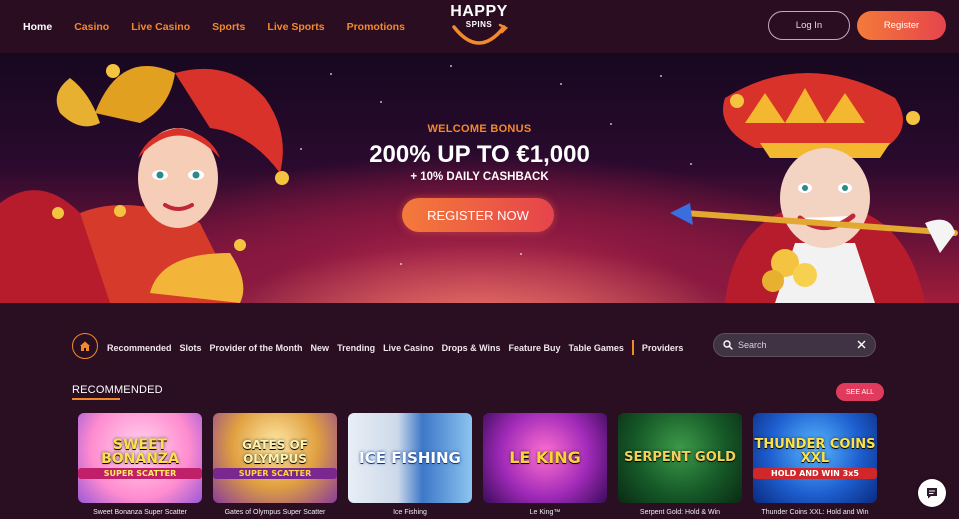 The image size is (959, 519). Describe the element at coordinates (91, 27) in the screenshot. I see `nav-casino: Casino` at that location.